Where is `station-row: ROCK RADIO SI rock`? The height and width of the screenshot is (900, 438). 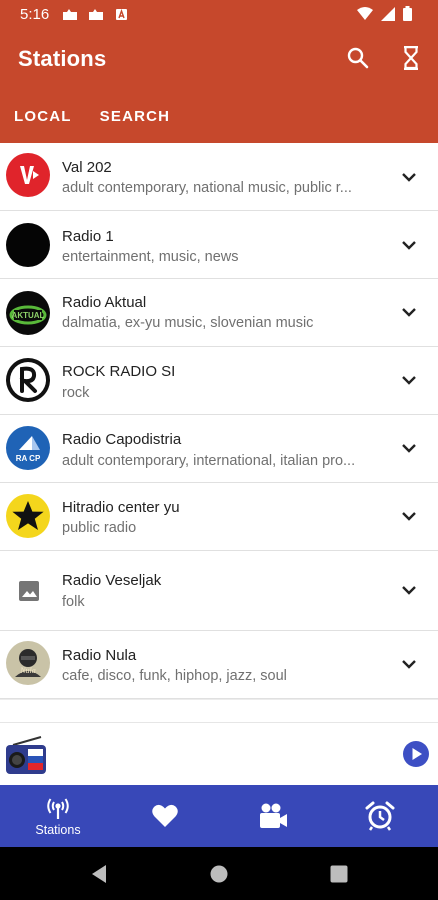
station-row: ROCK RADIO SI rock is located at coordinates (219, 381).